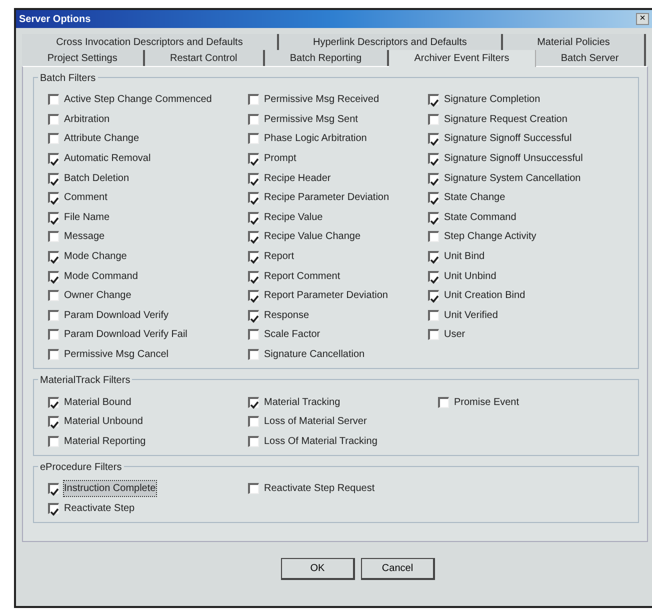 This screenshot has width=652, height=611. I want to click on checkbox-label: Report Comment, so click(302, 277).